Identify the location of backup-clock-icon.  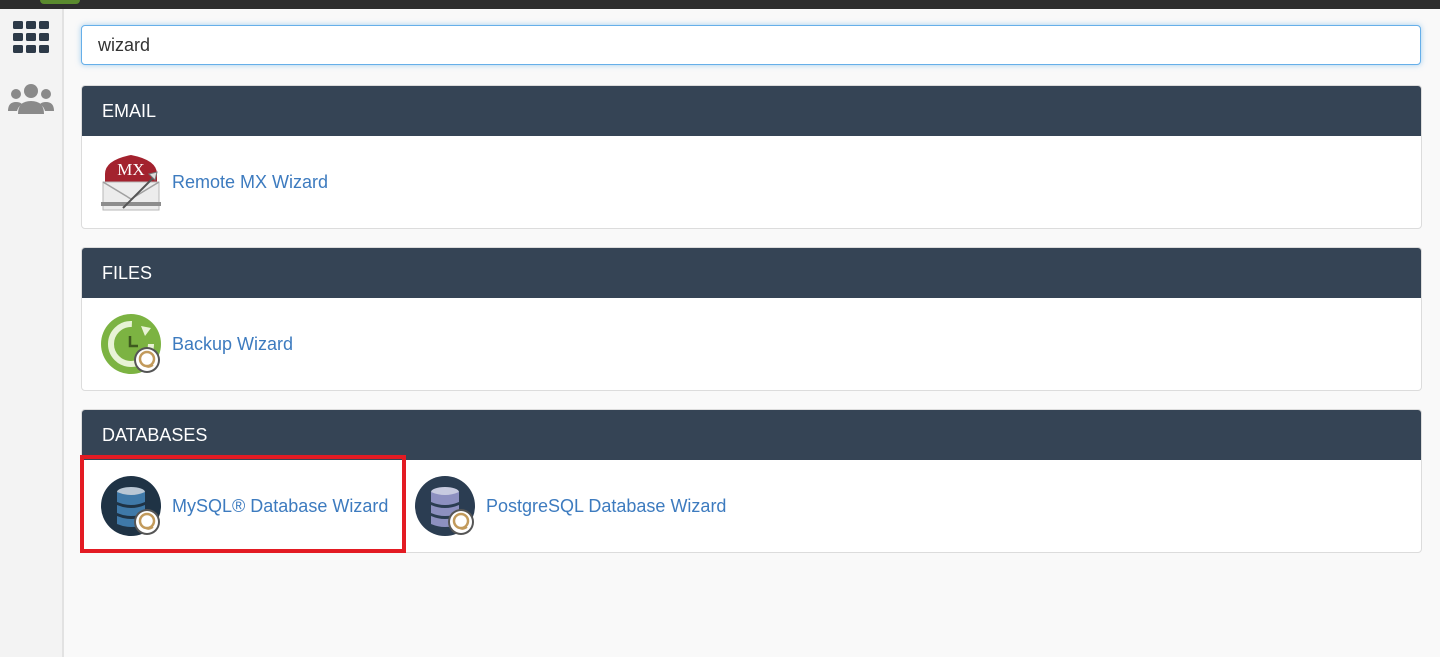
(131, 344).